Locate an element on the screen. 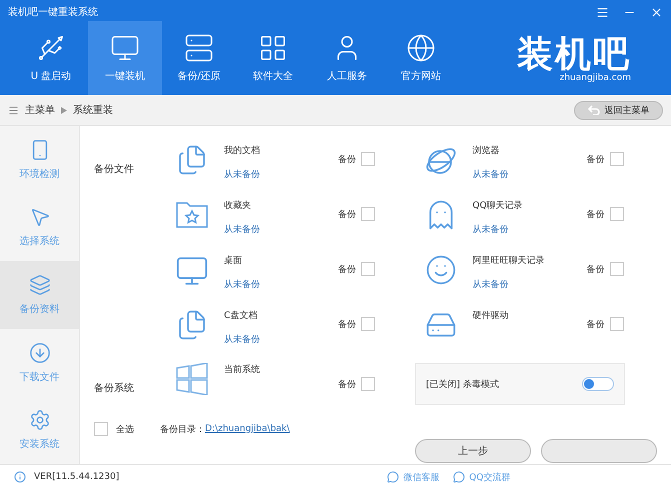 The image size is (671, 489). server-icon is located at coordinates (199, 48).